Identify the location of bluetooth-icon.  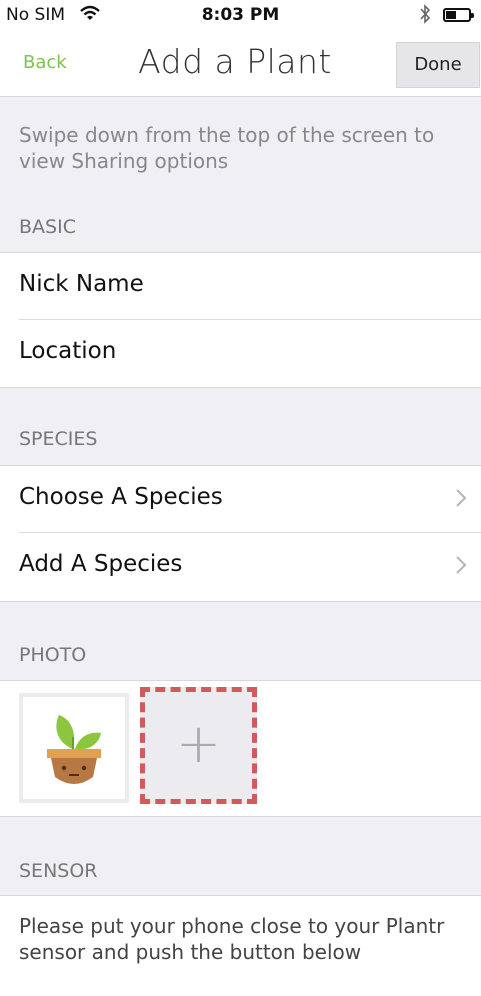
(425, 16).